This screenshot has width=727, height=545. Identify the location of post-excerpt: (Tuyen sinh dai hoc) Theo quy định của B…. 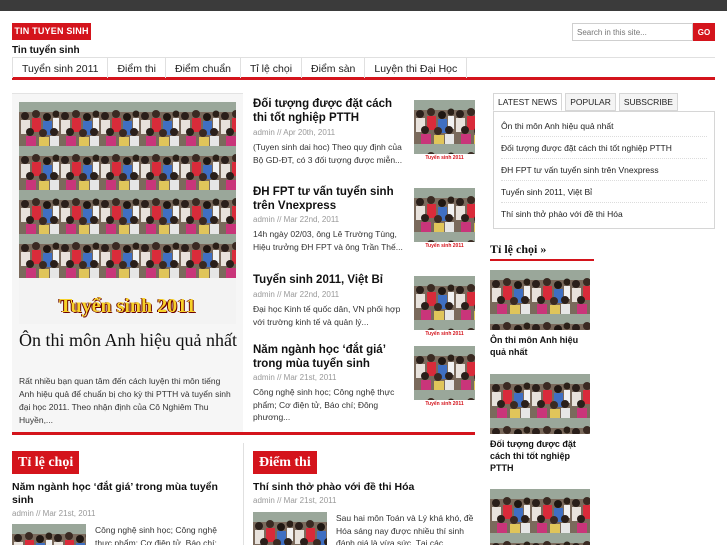
(328, 153).